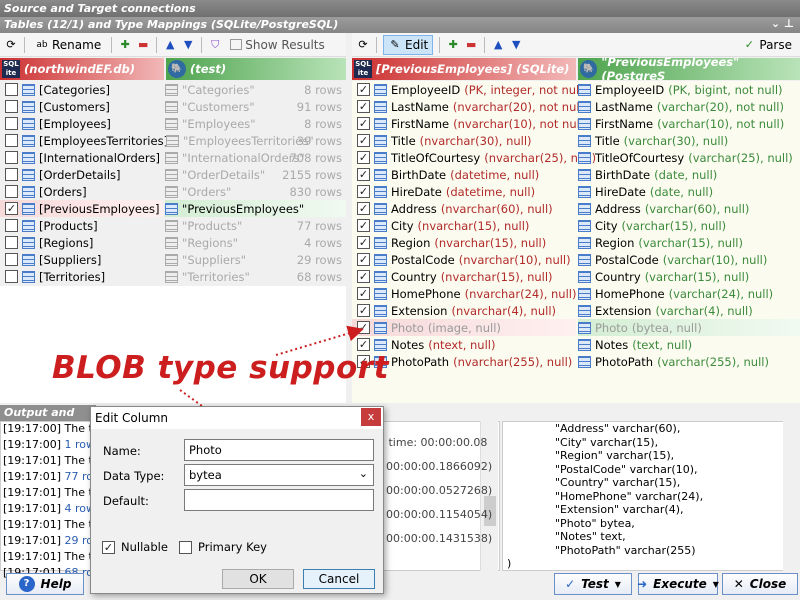 This screenshot has width=800, height=600. I want to click on pin-icon: ⌄ ⊥, so click(782, 23).